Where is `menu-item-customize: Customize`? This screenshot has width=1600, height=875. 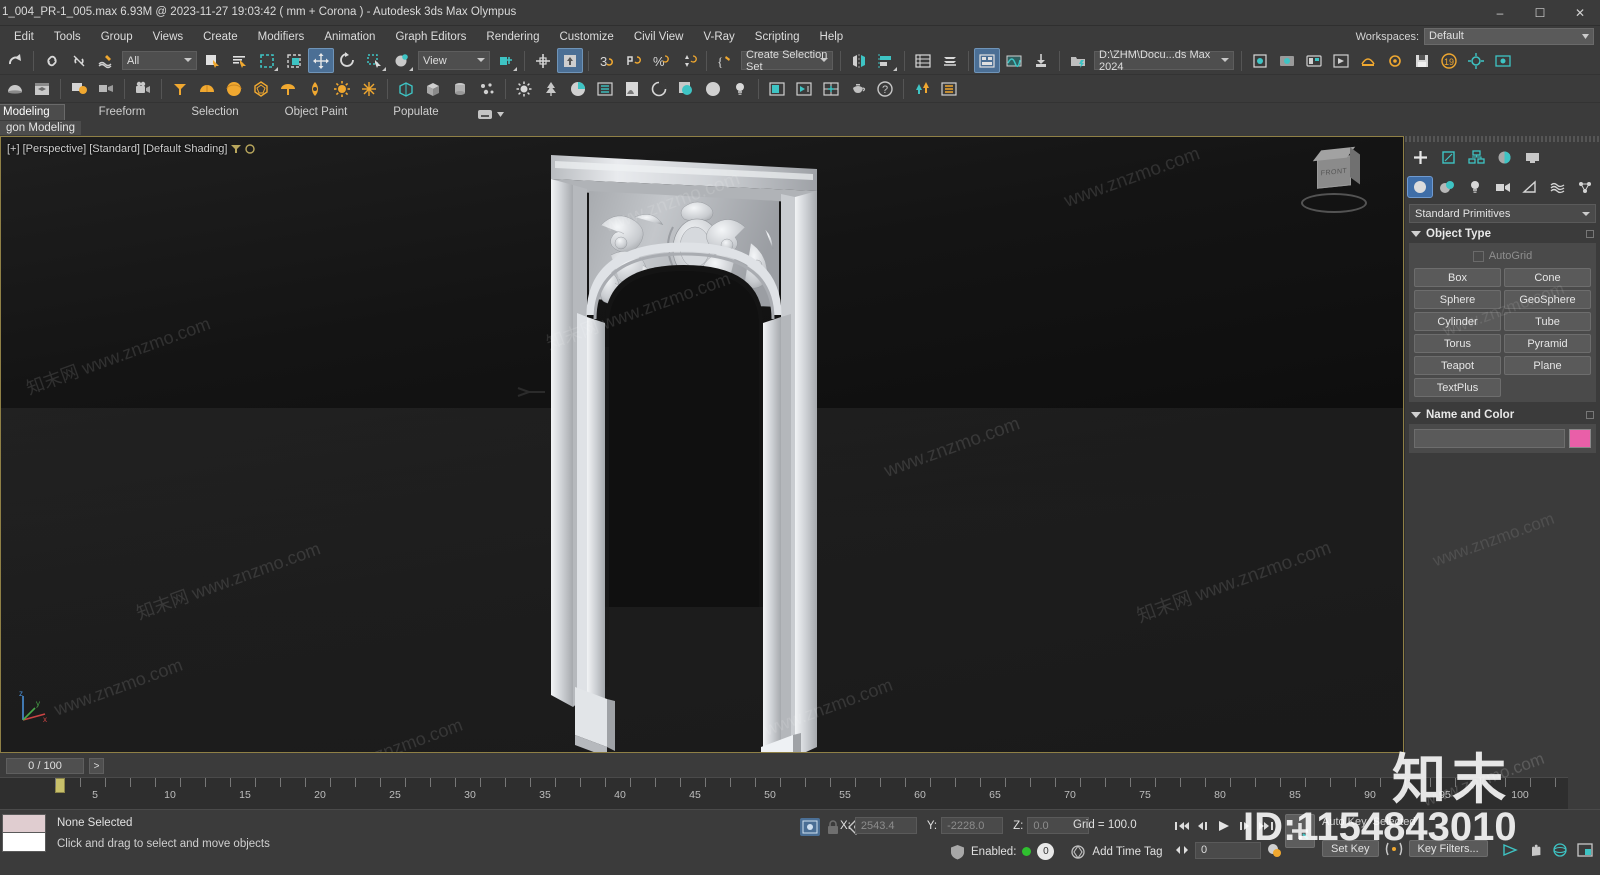 menu-item-customize: Customize is located at coordinates (586, 37).